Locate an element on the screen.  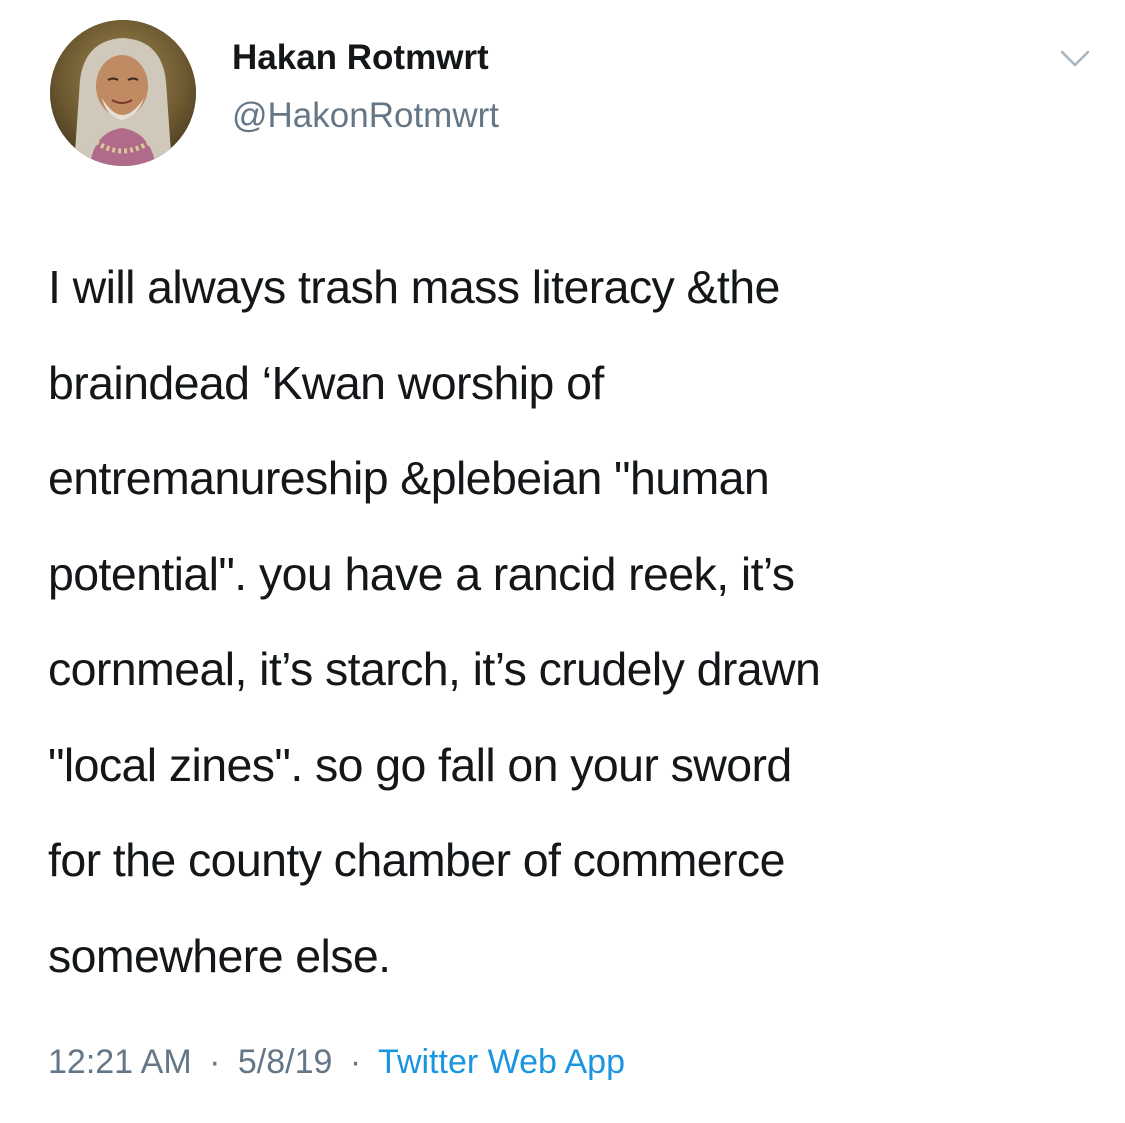
tweet-time: 12:21 AM is located at coordinates (120, 1062).